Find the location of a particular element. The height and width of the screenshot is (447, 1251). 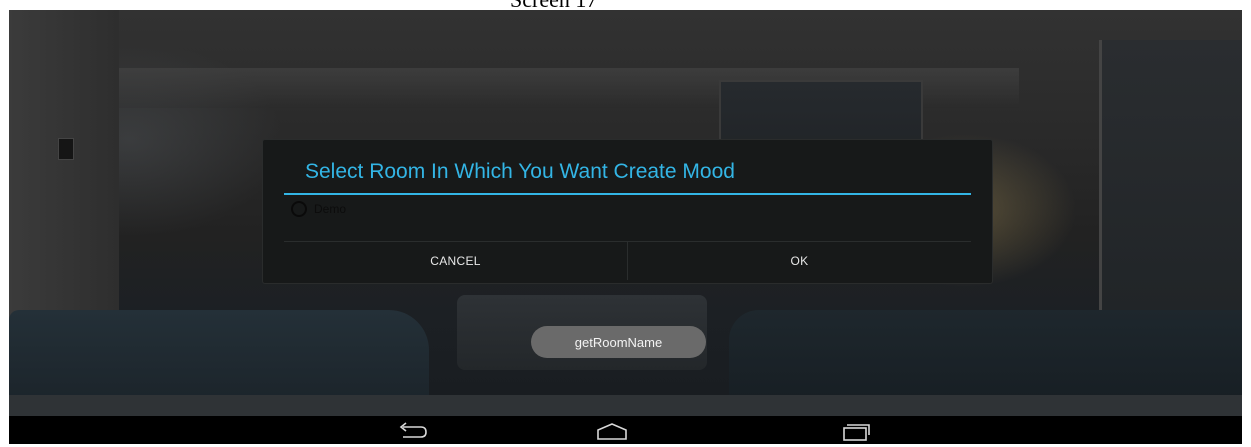

background-floor is located at coordinates (625, 405).